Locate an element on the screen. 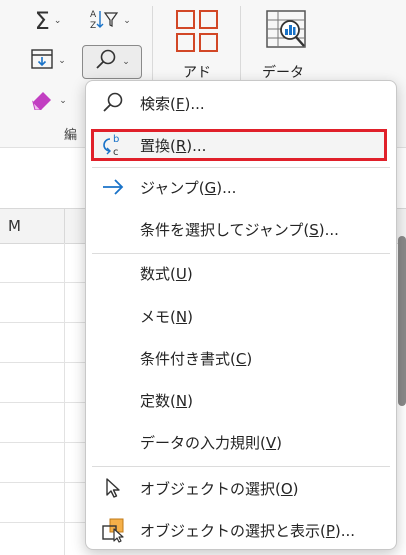 This screenshot has height=555, width=406. menu-item-data-validation: データの入力規則(V) is located at coordinates (241, 442).